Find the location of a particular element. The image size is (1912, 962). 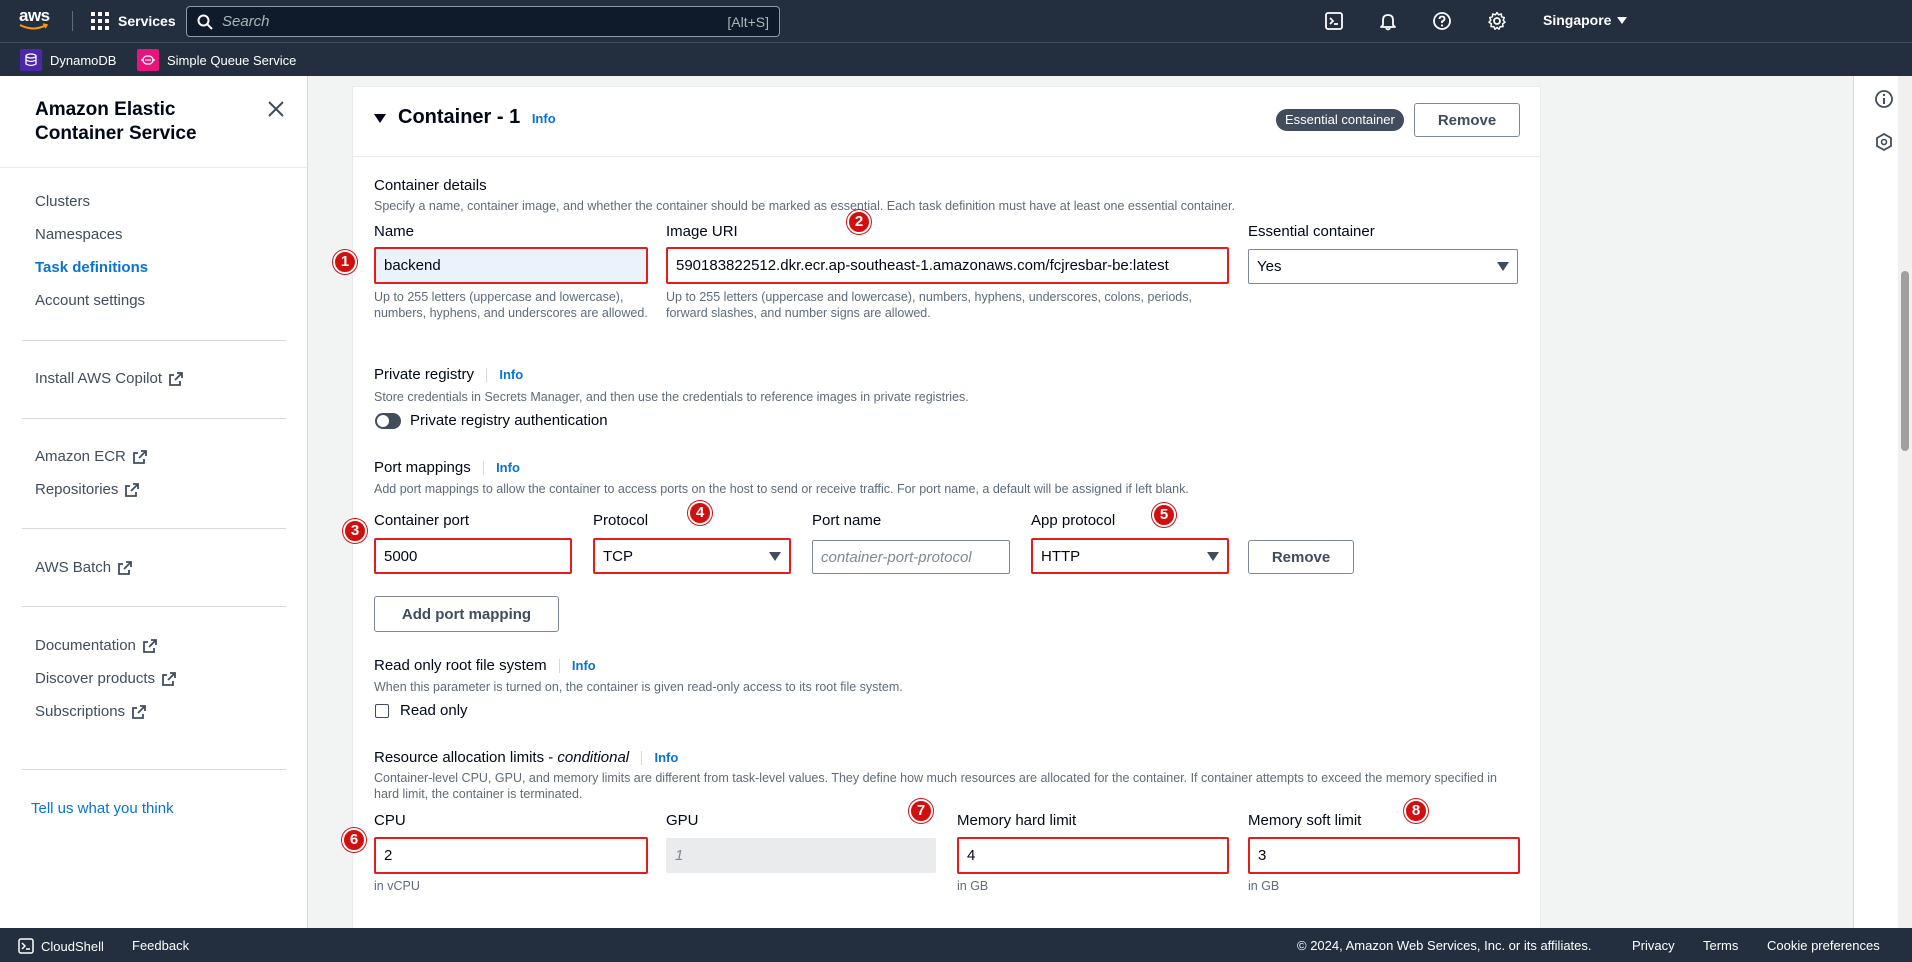

read-only-label: Read only is located at coordinates (434, 710).